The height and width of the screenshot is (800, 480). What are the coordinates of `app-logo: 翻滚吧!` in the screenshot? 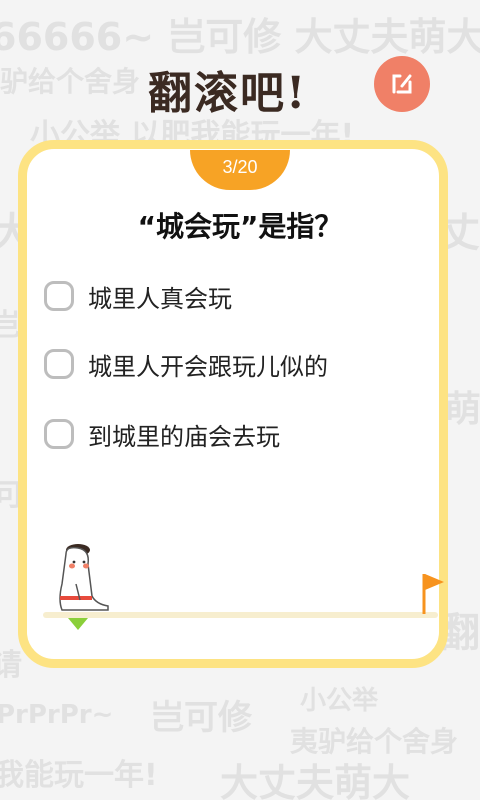 It's located at (238, 94).